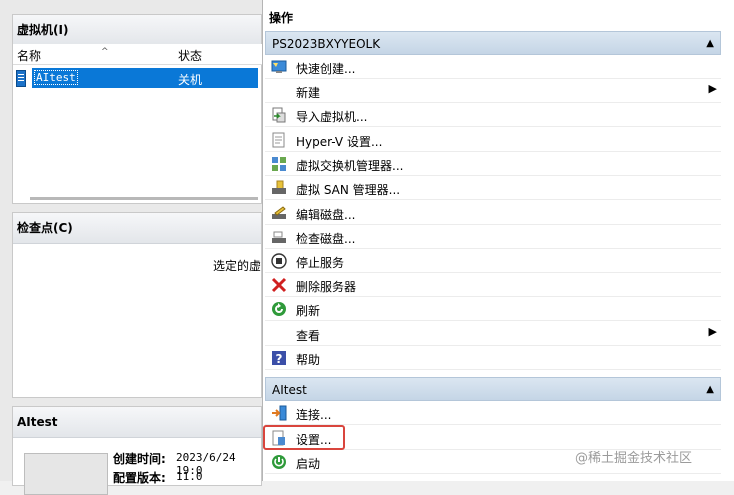  What do you see at coordinates (493, 43) in the screenshot?
I see `server-group-header: PS2023BXYYEOLK ▲` at bounding box center [493, 43].